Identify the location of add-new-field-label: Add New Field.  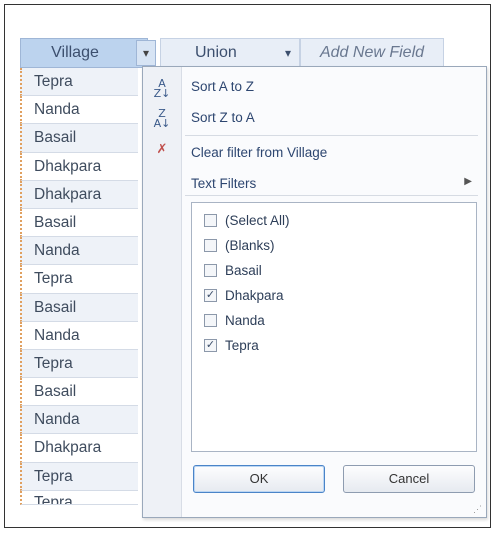
(372, 52).